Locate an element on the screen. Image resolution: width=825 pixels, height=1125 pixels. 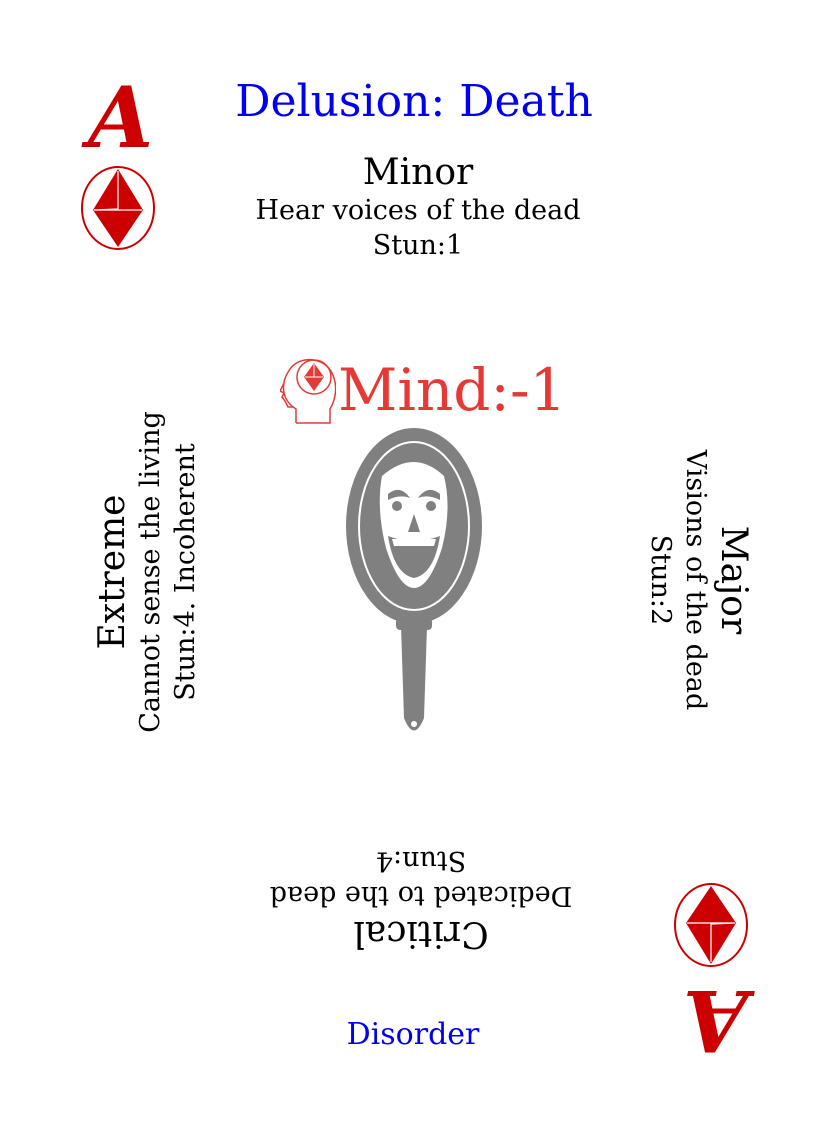
head-diamond-icon is located at coordinates (308, 391).